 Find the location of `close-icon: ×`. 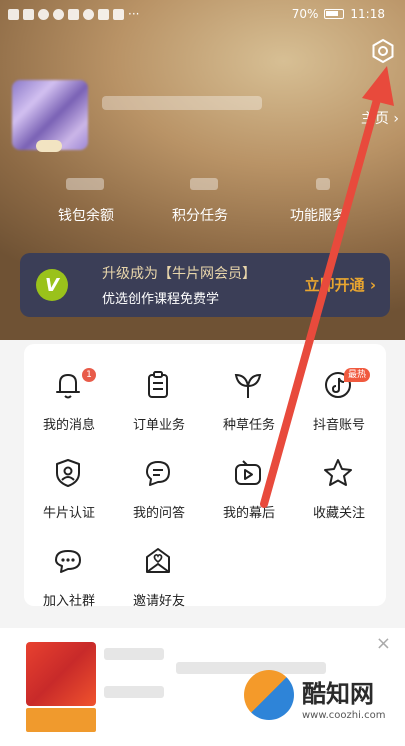

close-icon: × is located at coordinates (383, 643).